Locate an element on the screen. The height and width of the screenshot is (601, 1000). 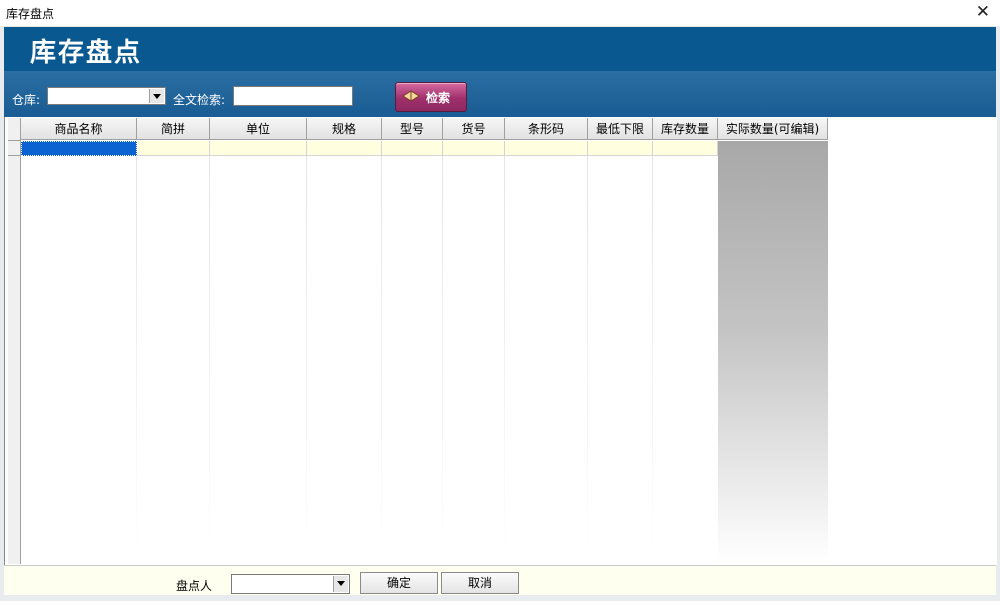
corner-header is located at coordinates (14, 129).